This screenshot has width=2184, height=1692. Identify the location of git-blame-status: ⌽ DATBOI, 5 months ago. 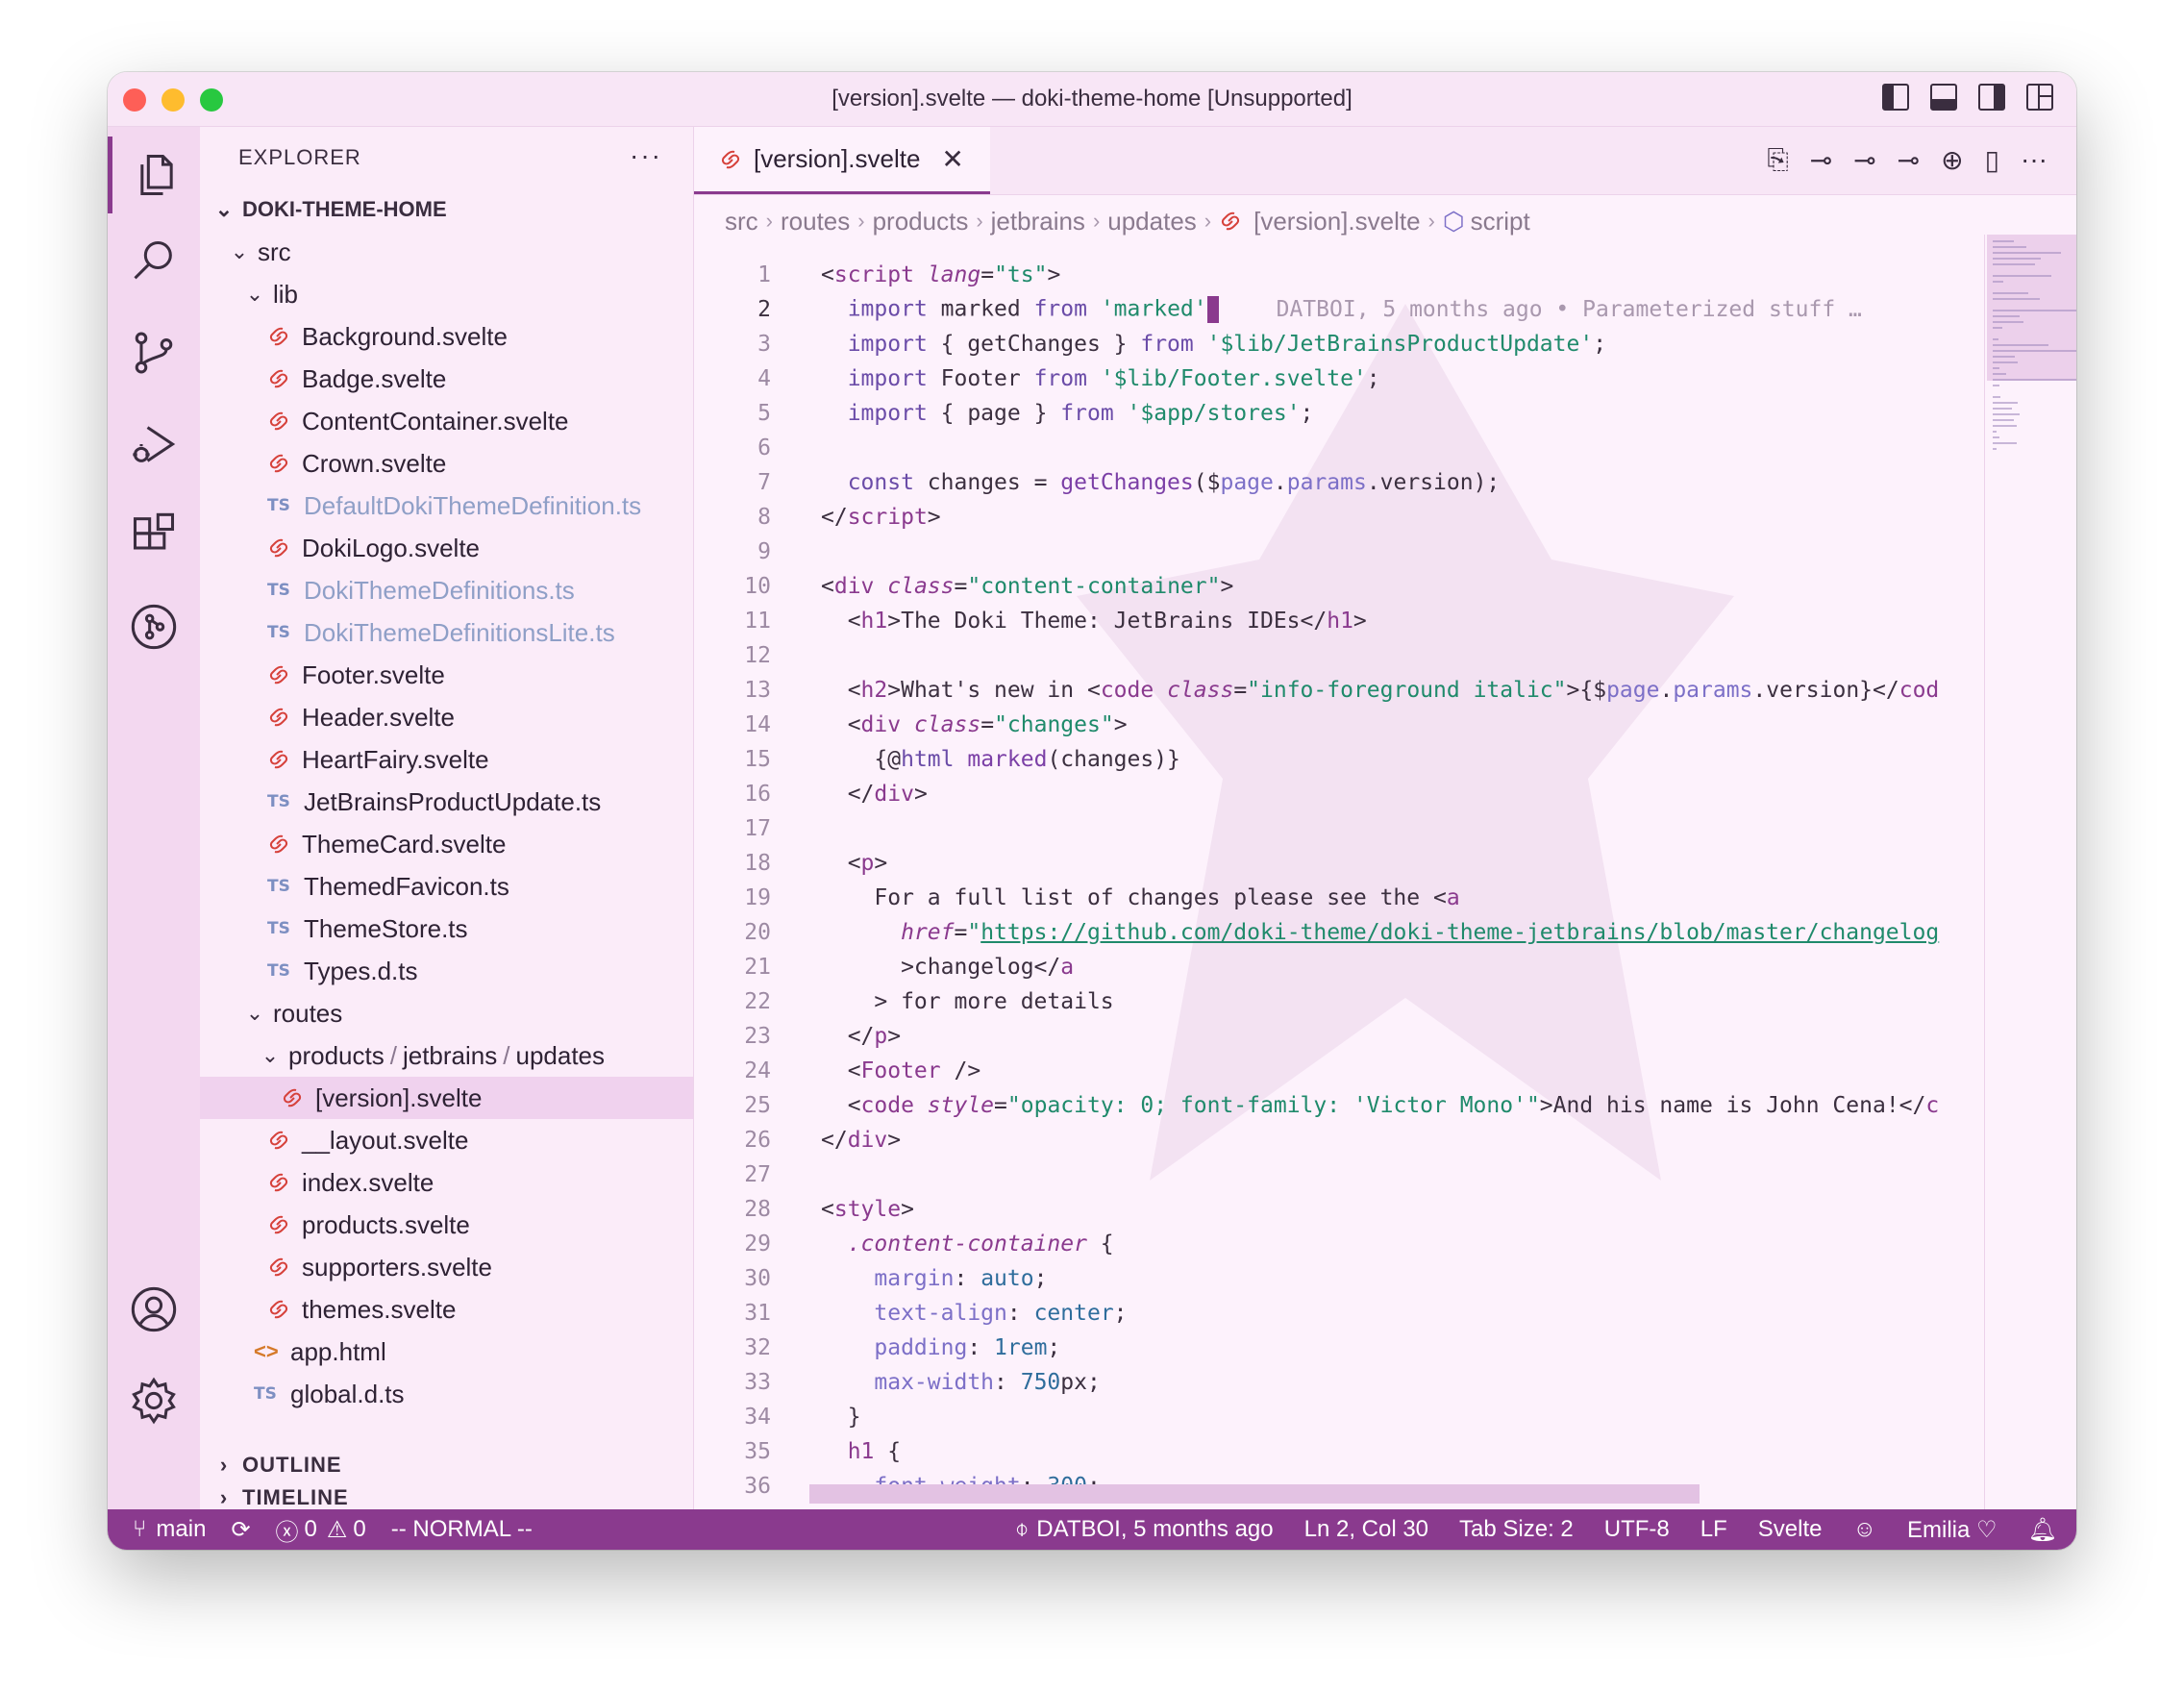
(1145, 1529).